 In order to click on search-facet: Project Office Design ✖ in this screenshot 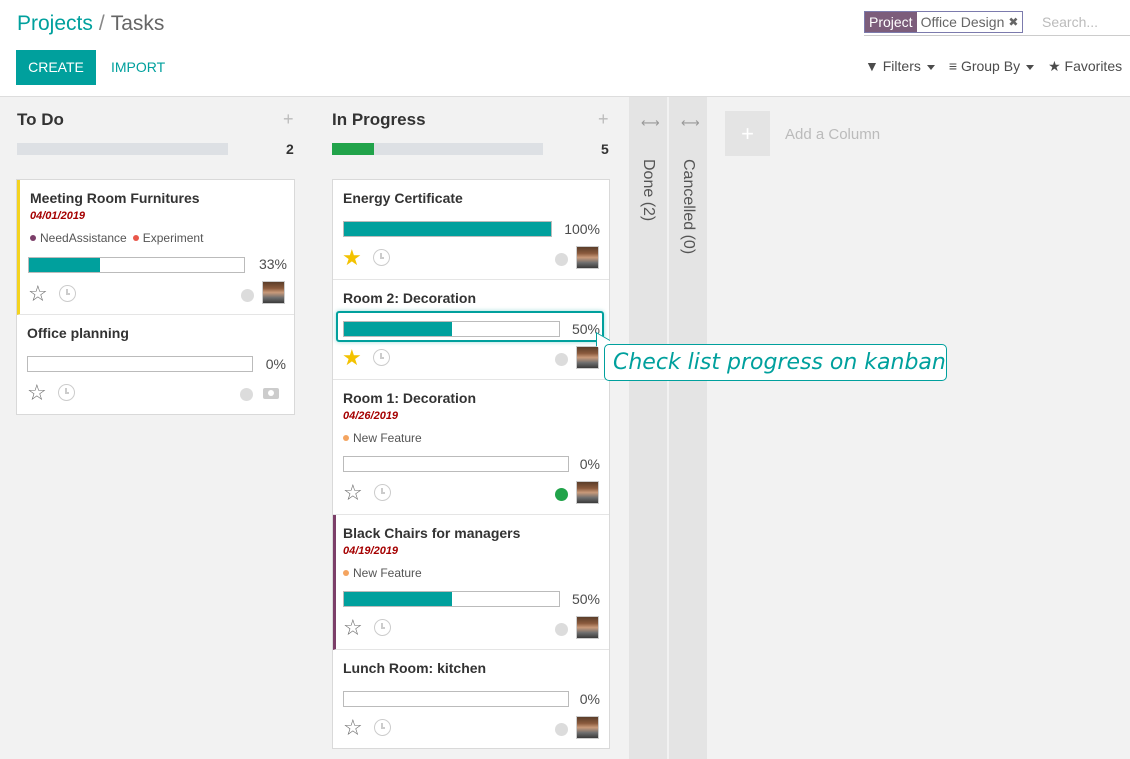, I will do `click(944, 22)`.